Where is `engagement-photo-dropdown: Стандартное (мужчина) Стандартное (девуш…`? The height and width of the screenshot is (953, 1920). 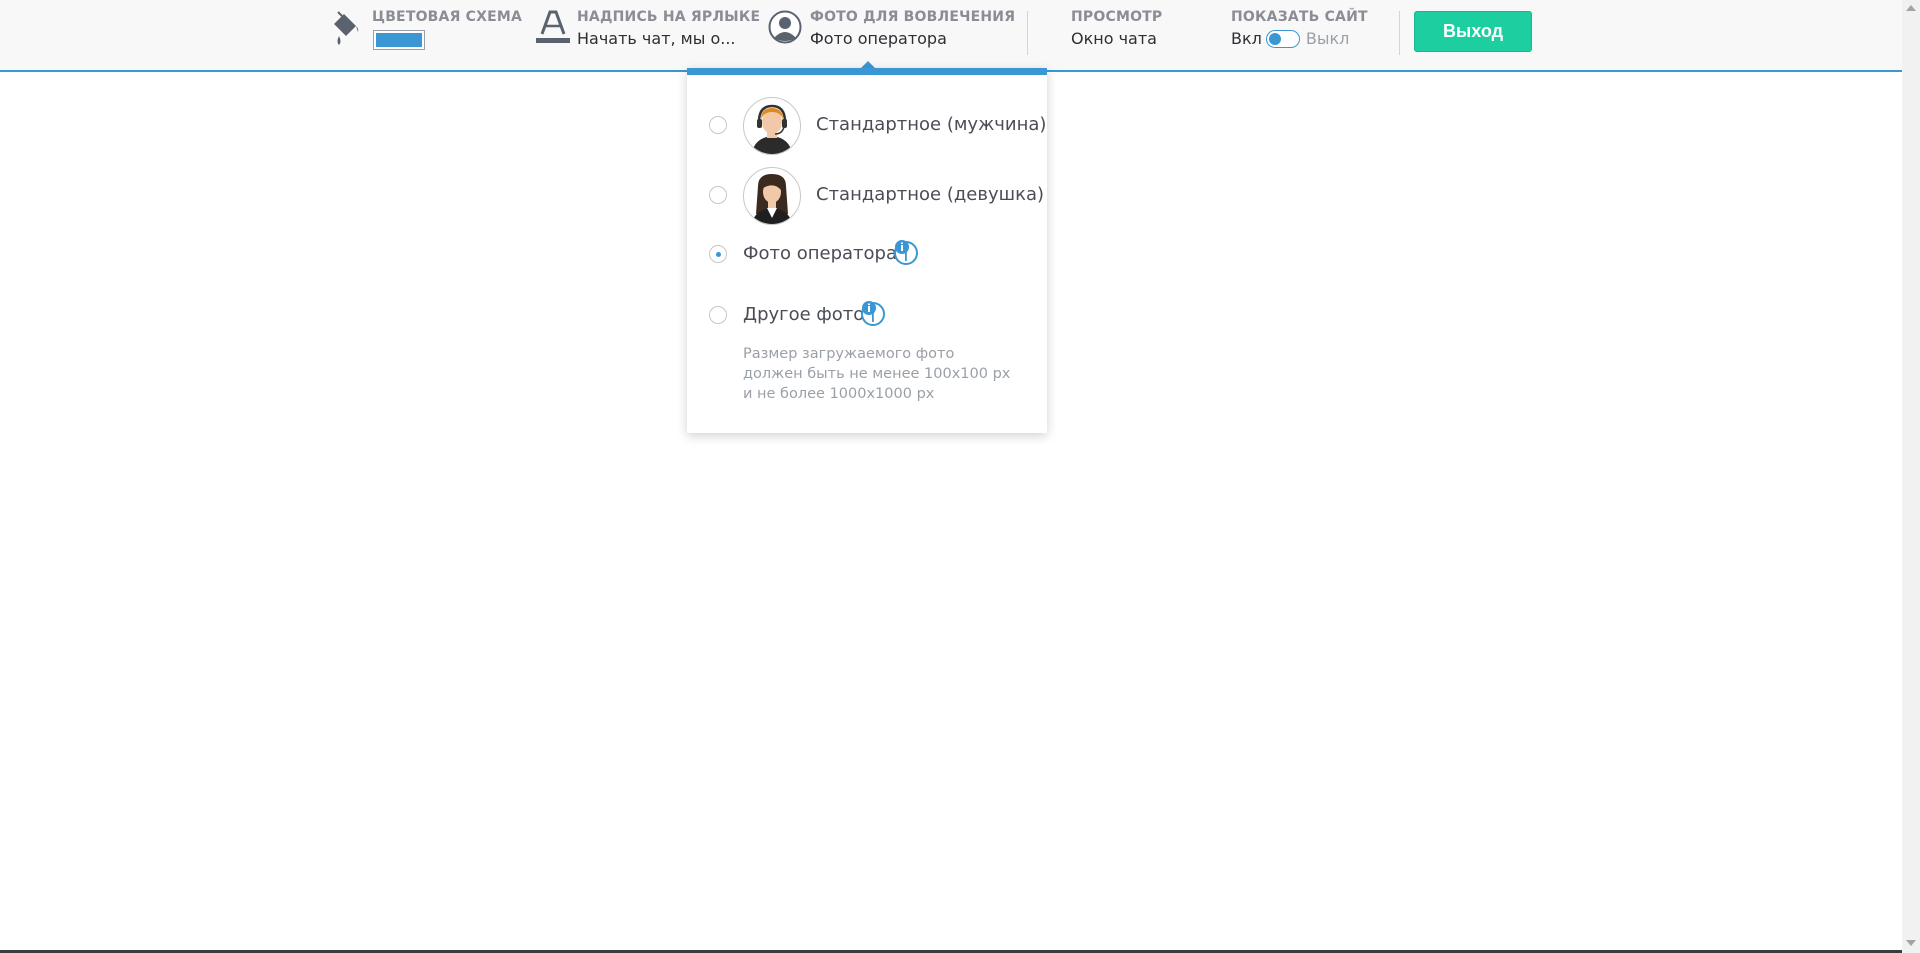
engagement-photo-dropdown: Стандартное (мужчина) Стандартное (девуш… is located at coordinates (867, 250).